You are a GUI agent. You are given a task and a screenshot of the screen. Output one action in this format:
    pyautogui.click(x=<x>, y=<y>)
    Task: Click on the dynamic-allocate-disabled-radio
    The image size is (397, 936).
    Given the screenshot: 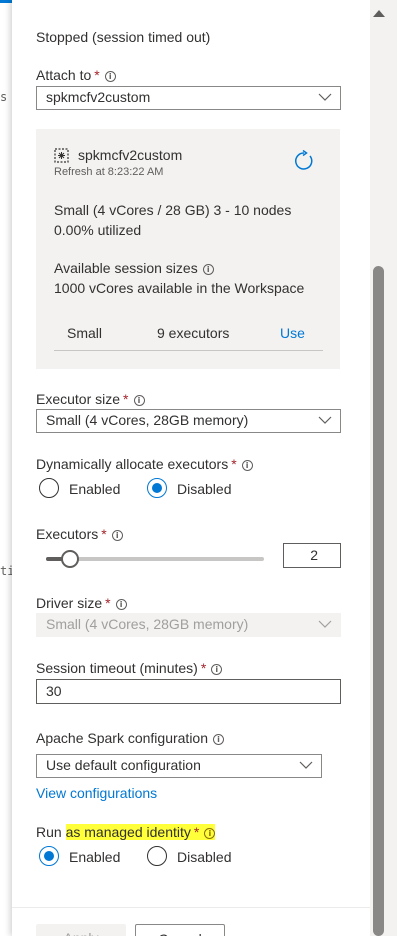 What is the action you would take?
    pyautogui.click(x=157, y=488)
    